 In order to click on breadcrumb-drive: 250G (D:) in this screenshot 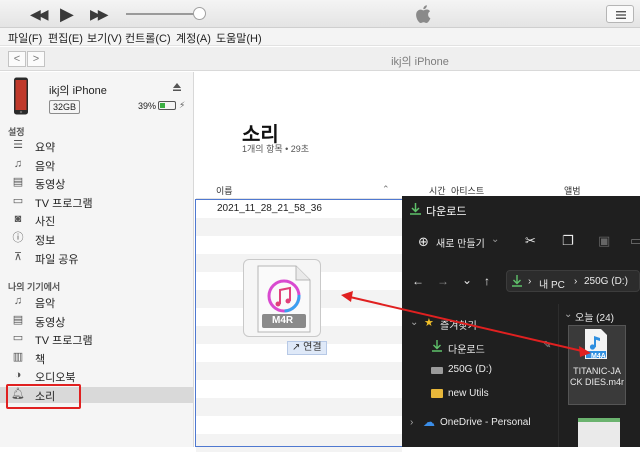, I will do `click(606, 281)`.